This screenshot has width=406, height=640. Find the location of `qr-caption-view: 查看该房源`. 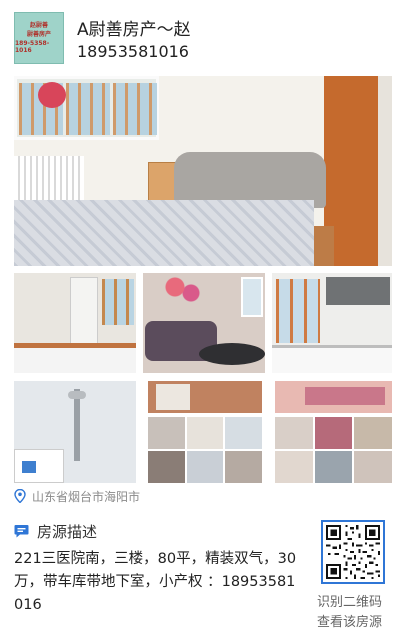

qr-caption-view: 查看该房源 is located at coordinates (350, 622).